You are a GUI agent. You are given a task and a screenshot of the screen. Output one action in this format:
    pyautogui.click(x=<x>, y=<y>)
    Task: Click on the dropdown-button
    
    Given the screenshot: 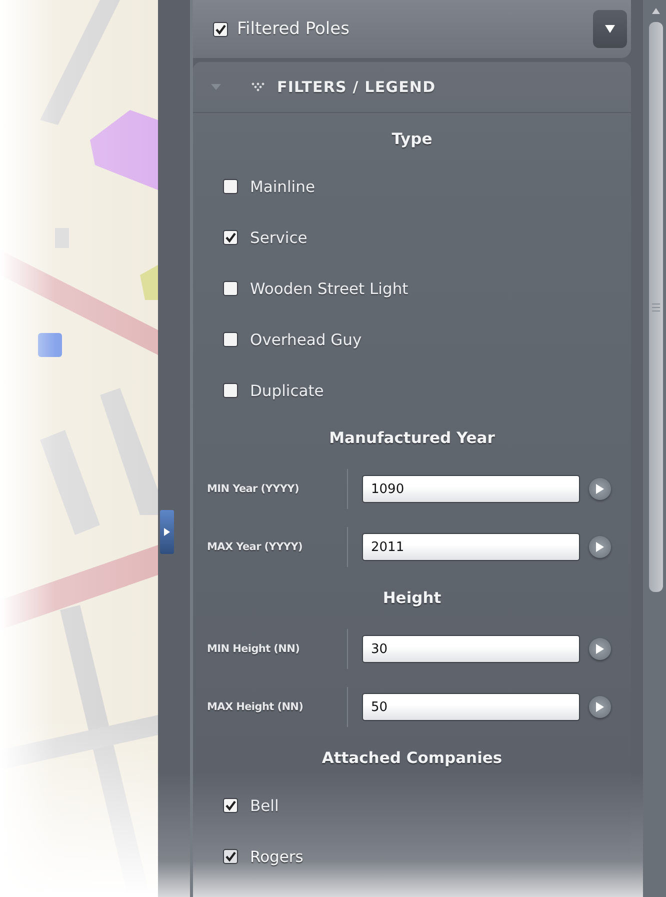 What is the action you would take?
    pyautogui.click(x=610, y=29)
    